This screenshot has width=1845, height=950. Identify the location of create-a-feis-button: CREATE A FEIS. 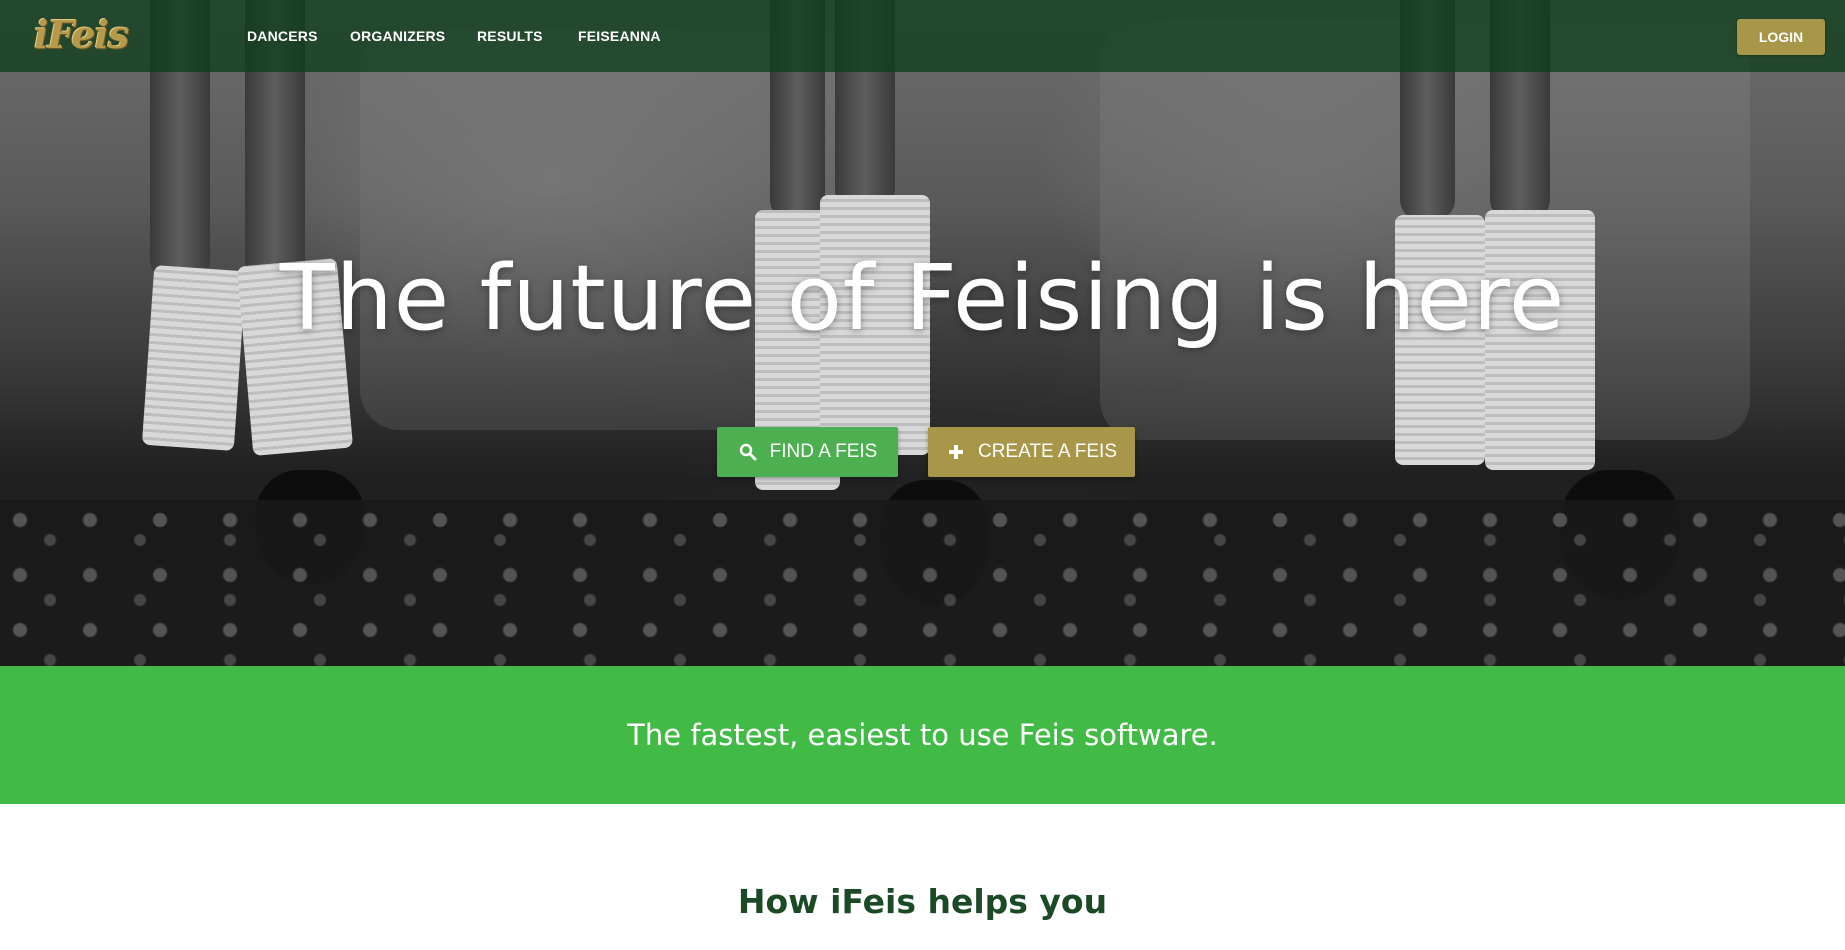
(1031, 452).